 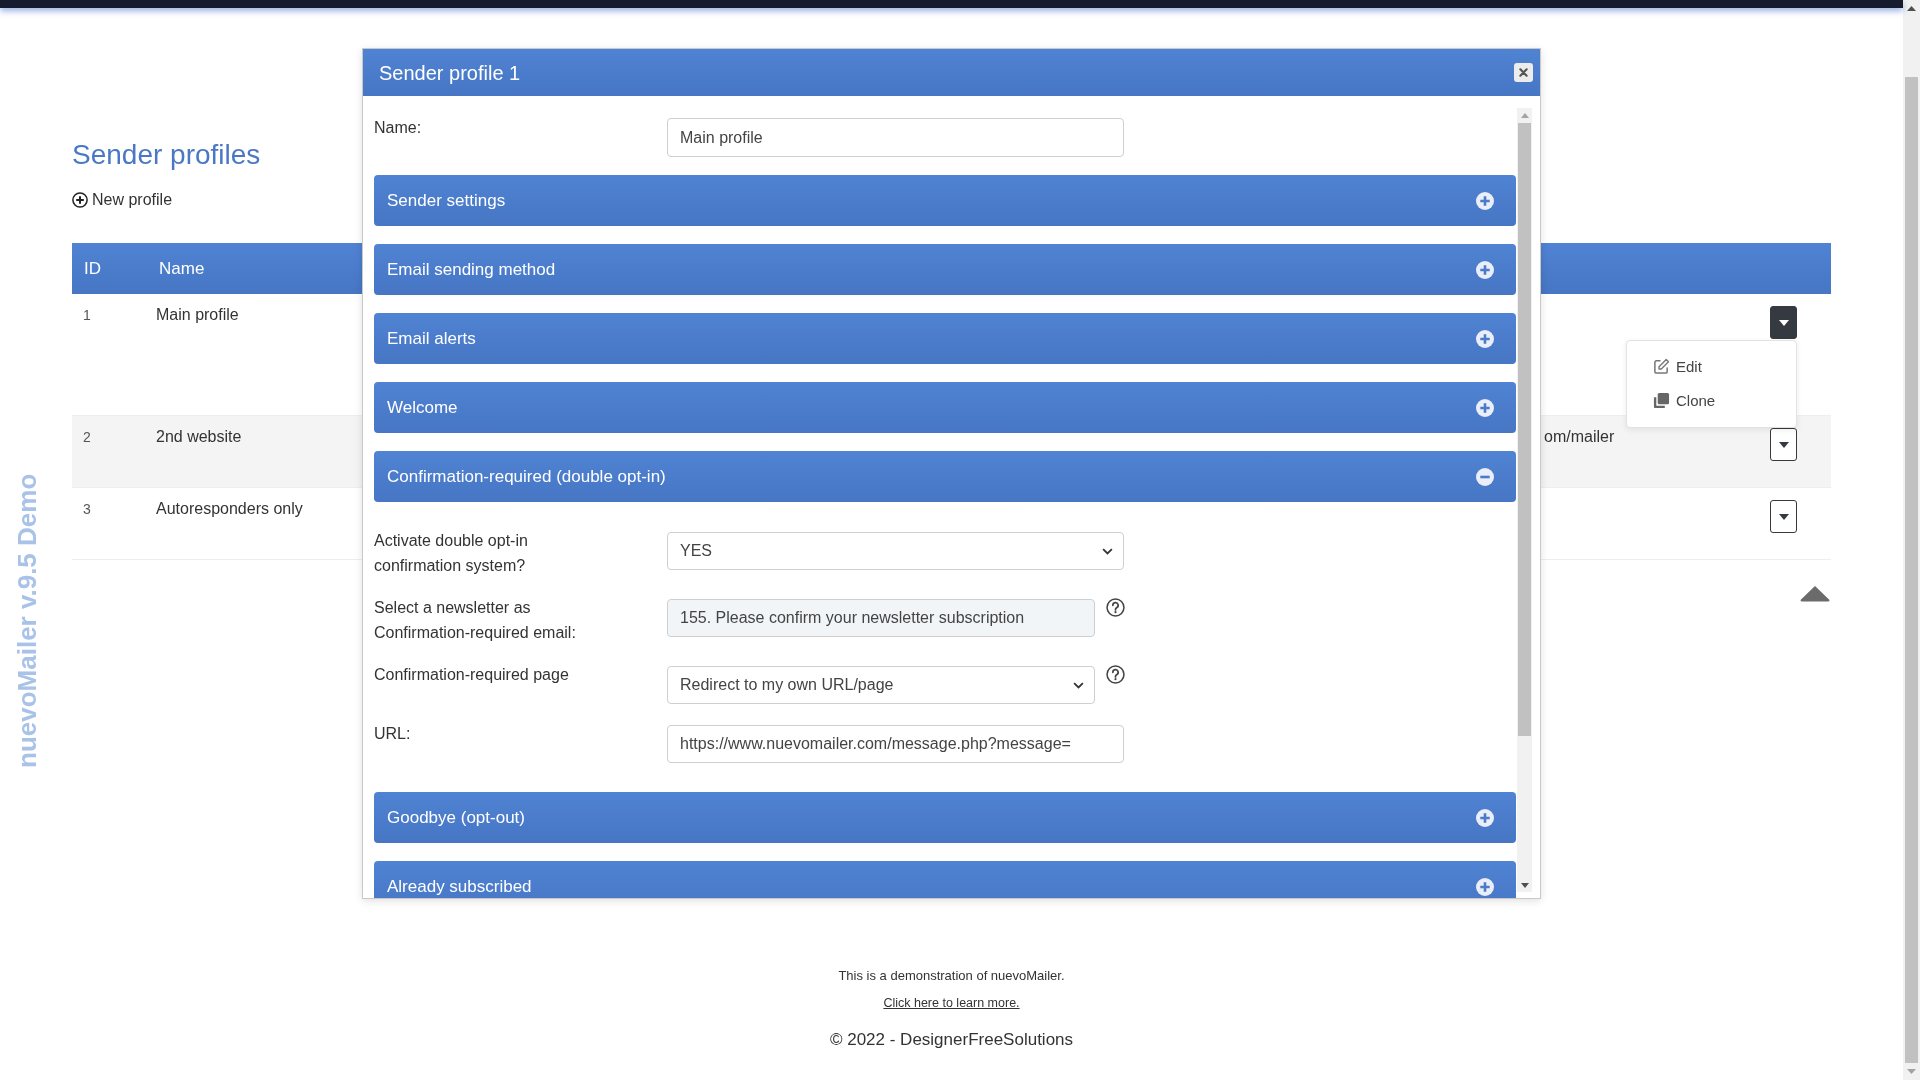 I want to click on field-label: Select a newsletter as Confirmation-required email:, so click(x=475, y=620).